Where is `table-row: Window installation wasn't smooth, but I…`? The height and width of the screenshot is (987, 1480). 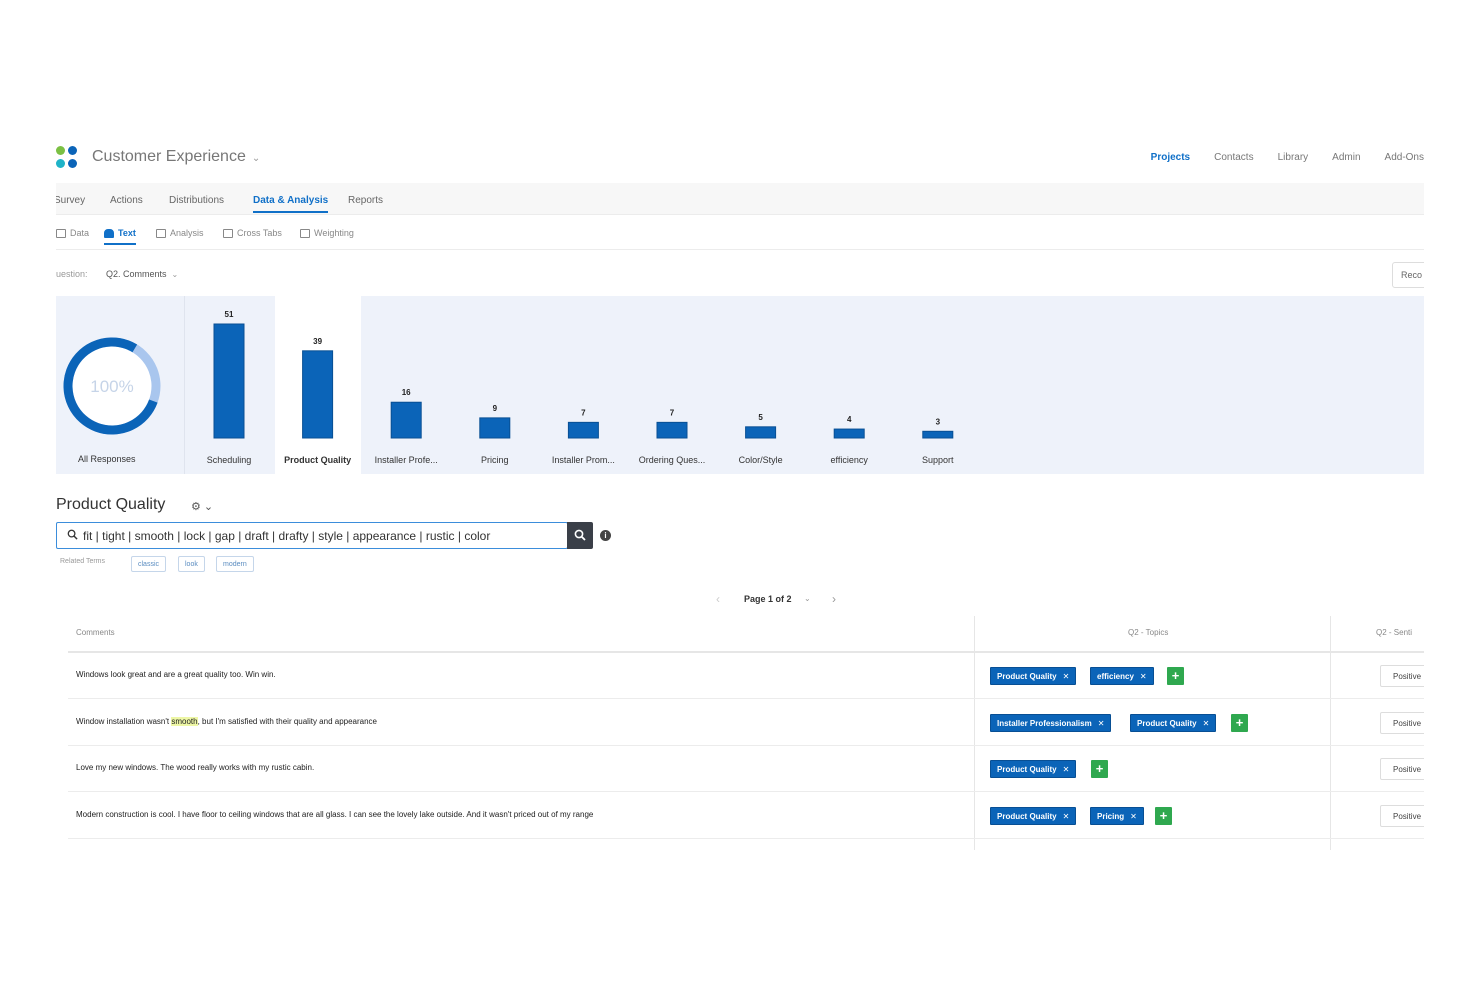
table-row: Window installation wasn't smooth, but I… is located at coordinates (746, 723).